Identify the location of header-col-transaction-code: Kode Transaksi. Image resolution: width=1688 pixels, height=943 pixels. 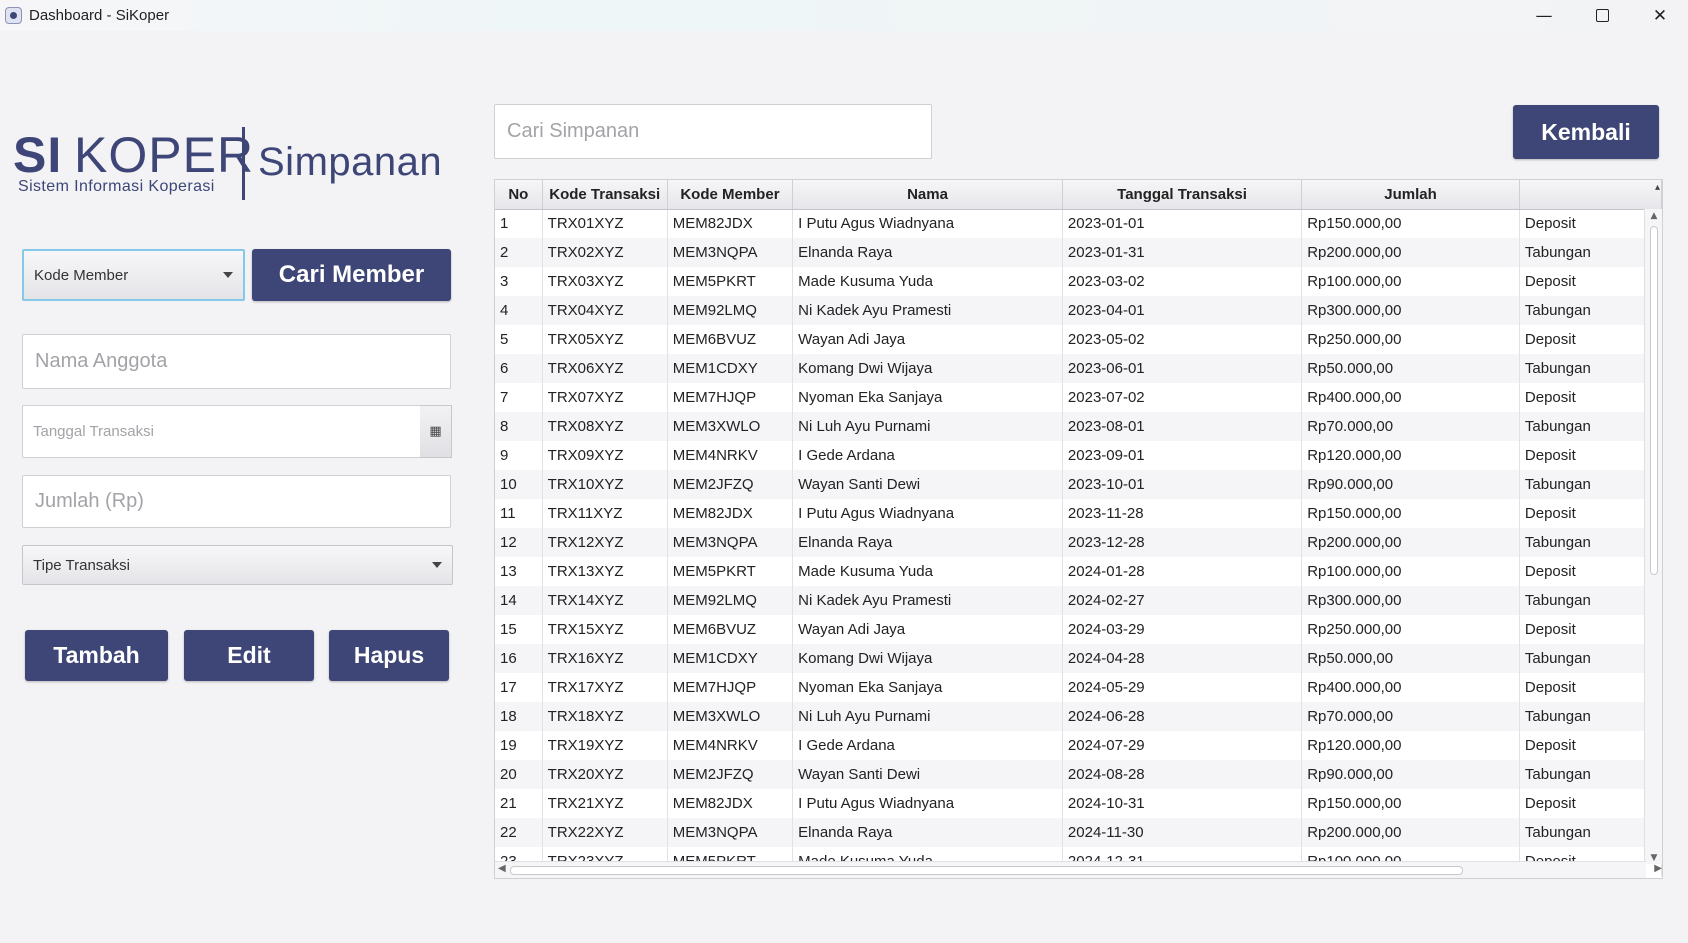
(605, 195).